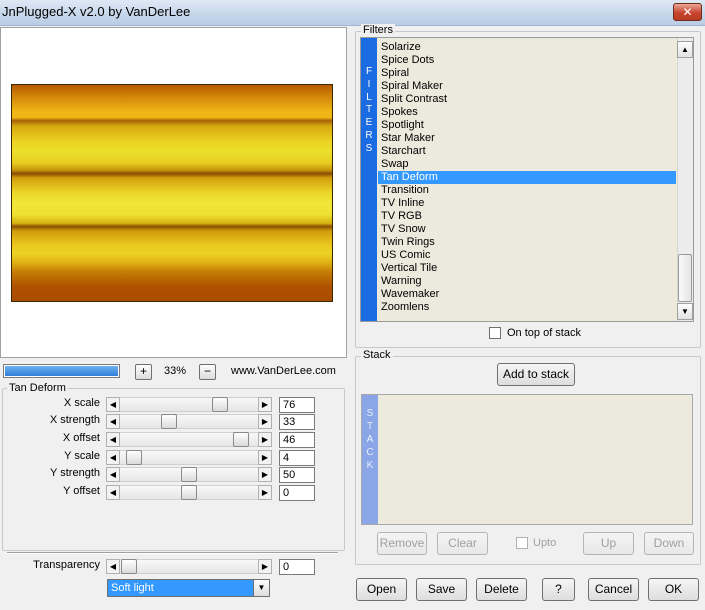 The image size is (705, 610). What do you see at coordinates (527, 255) in the screenshot?
I see `filter-list-item: US Comic` at bounding box center [527, 255].